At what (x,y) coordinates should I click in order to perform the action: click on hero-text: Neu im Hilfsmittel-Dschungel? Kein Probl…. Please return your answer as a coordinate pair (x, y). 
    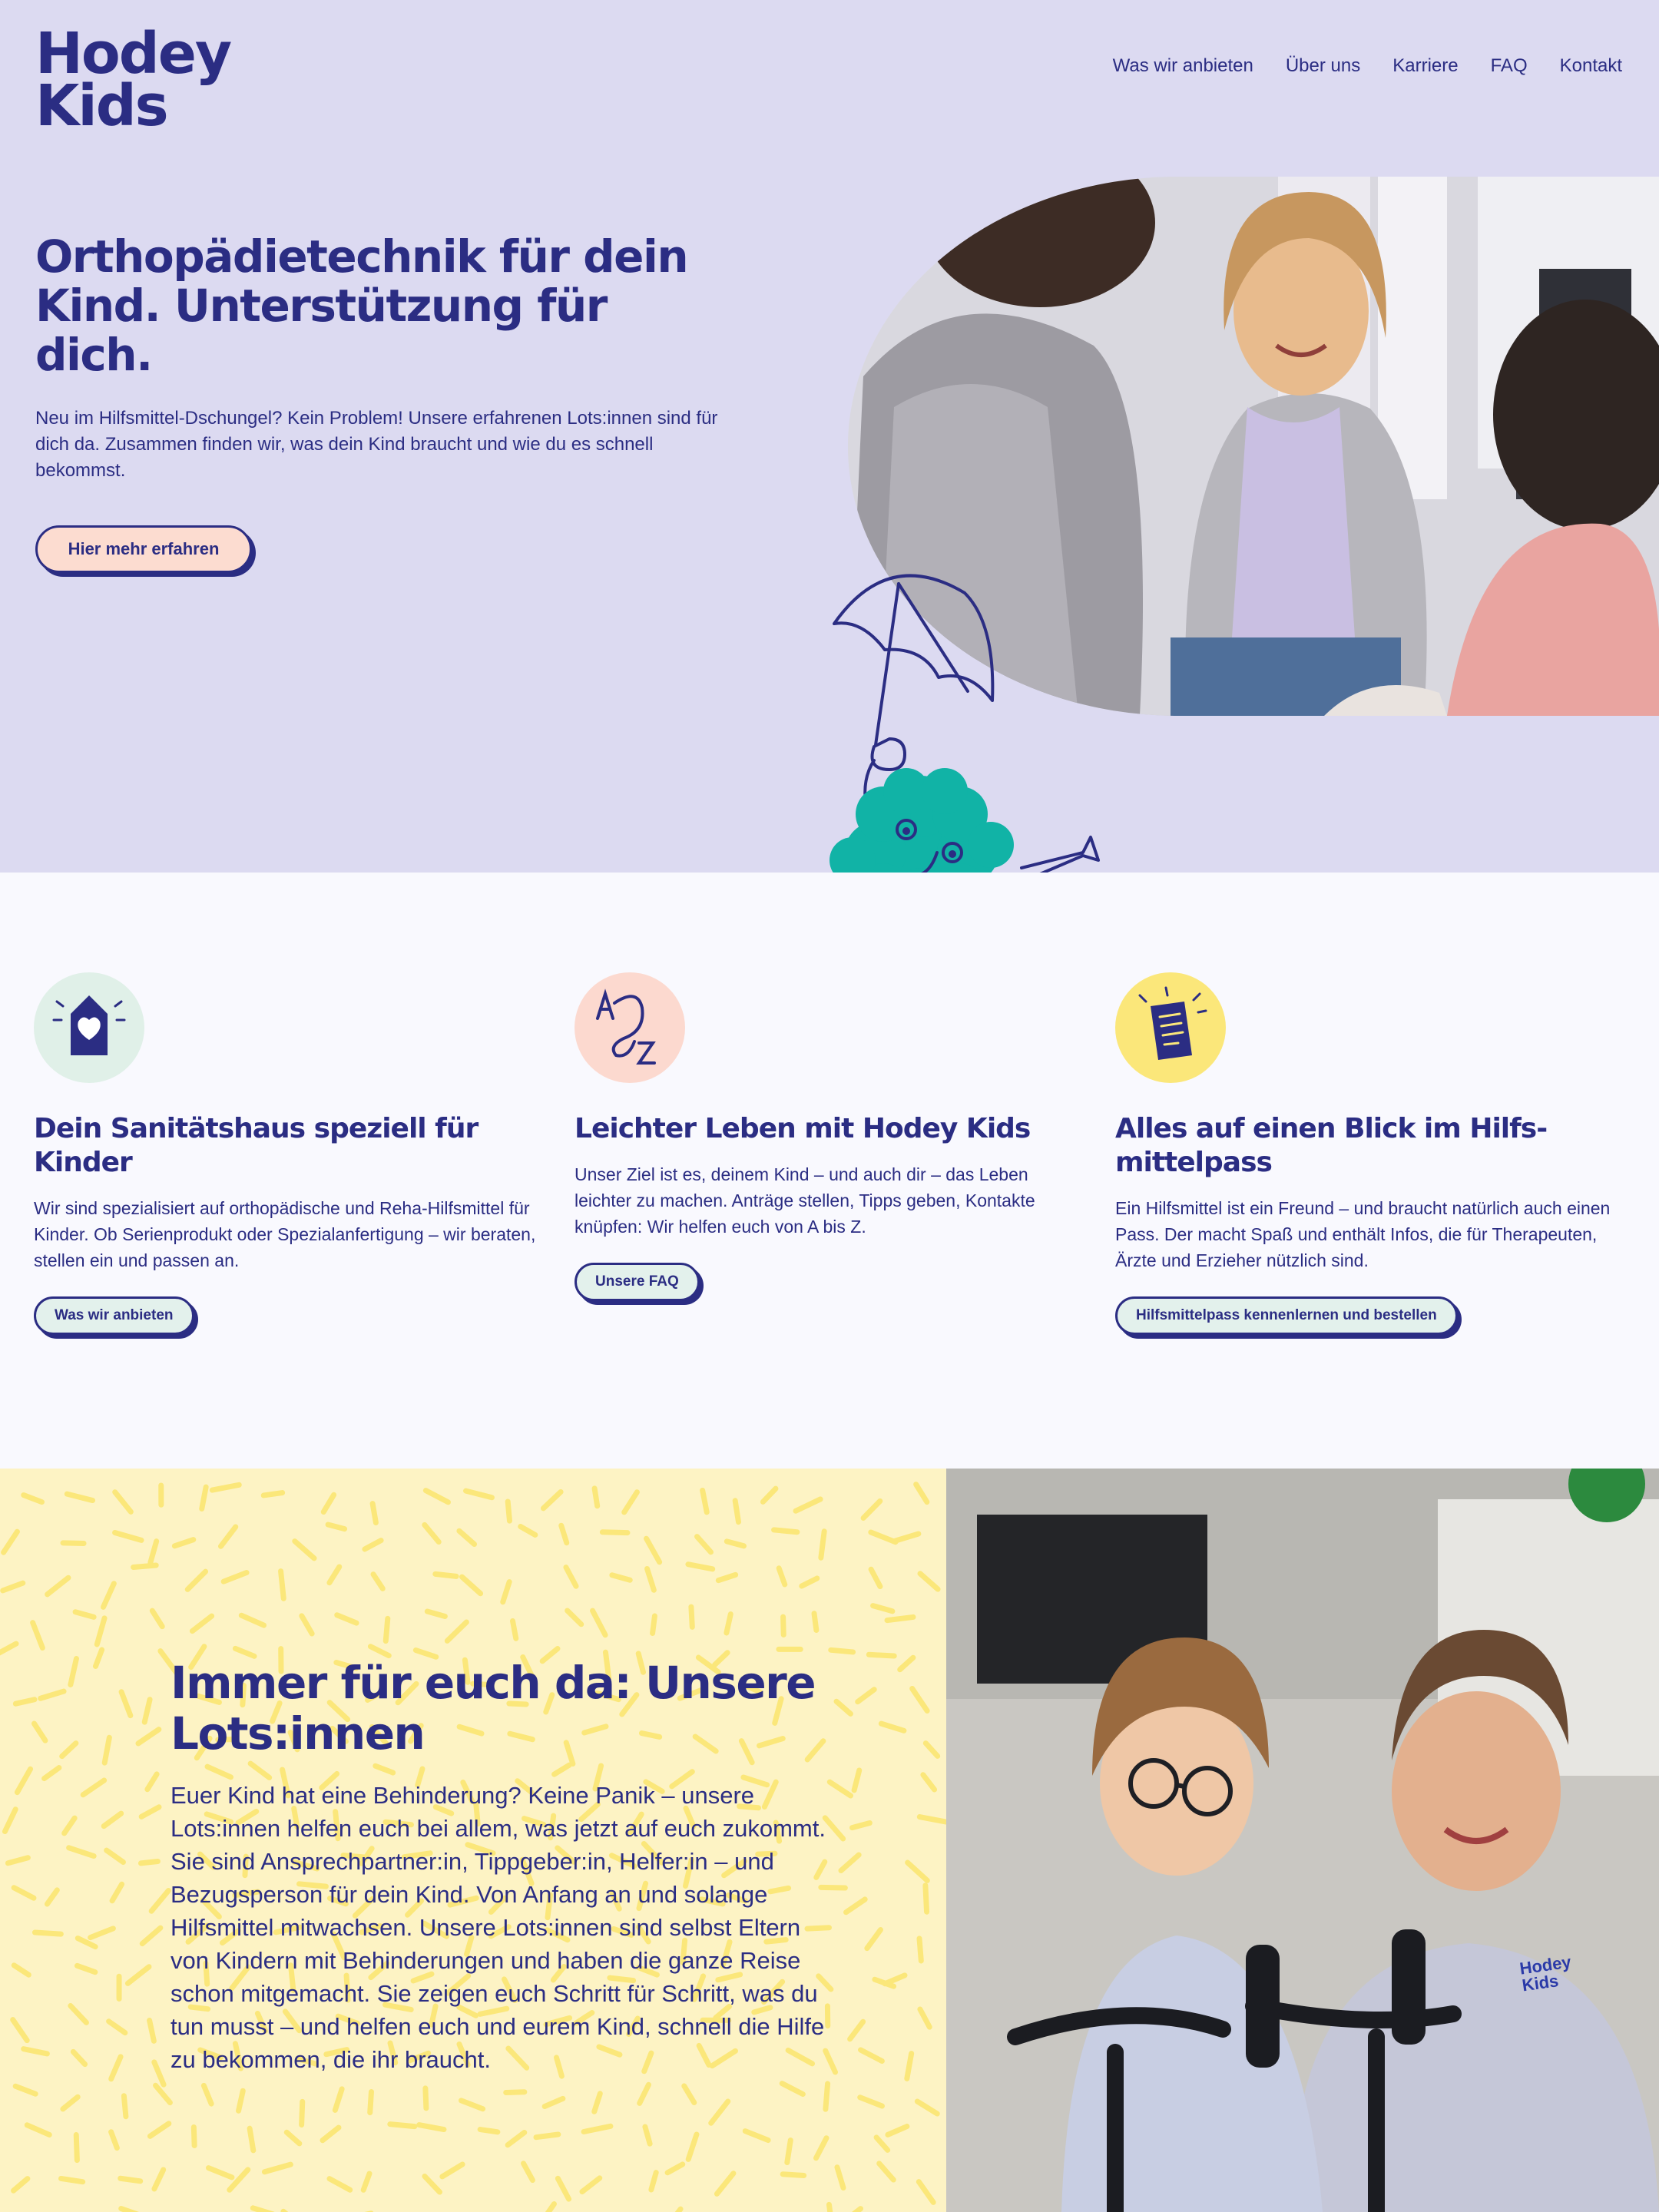
    Looking at the image, I should click on (377, 445).